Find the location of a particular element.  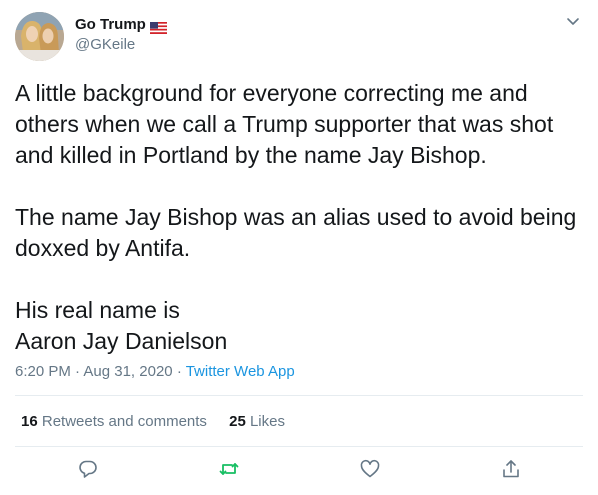

tweet-meta: 6:20 PM · Aug 31, 2020 · Twitter Web App is located at coordinates (155, 372).